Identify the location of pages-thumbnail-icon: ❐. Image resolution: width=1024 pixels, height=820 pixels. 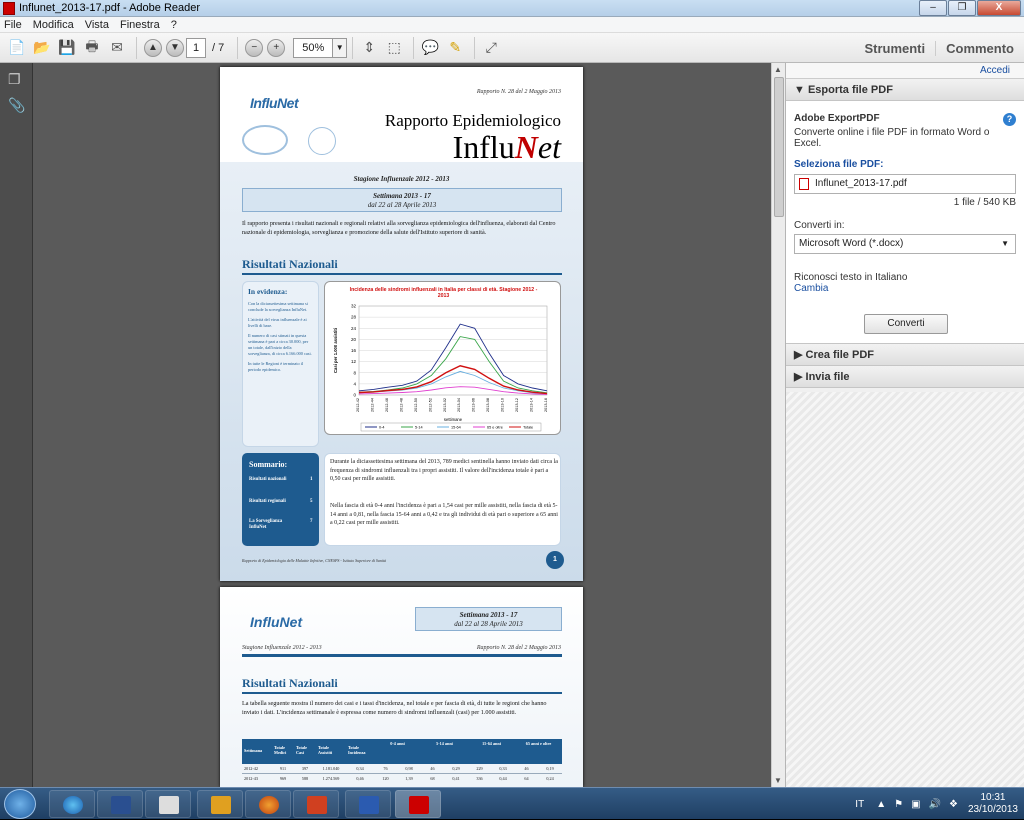
(16, 80).